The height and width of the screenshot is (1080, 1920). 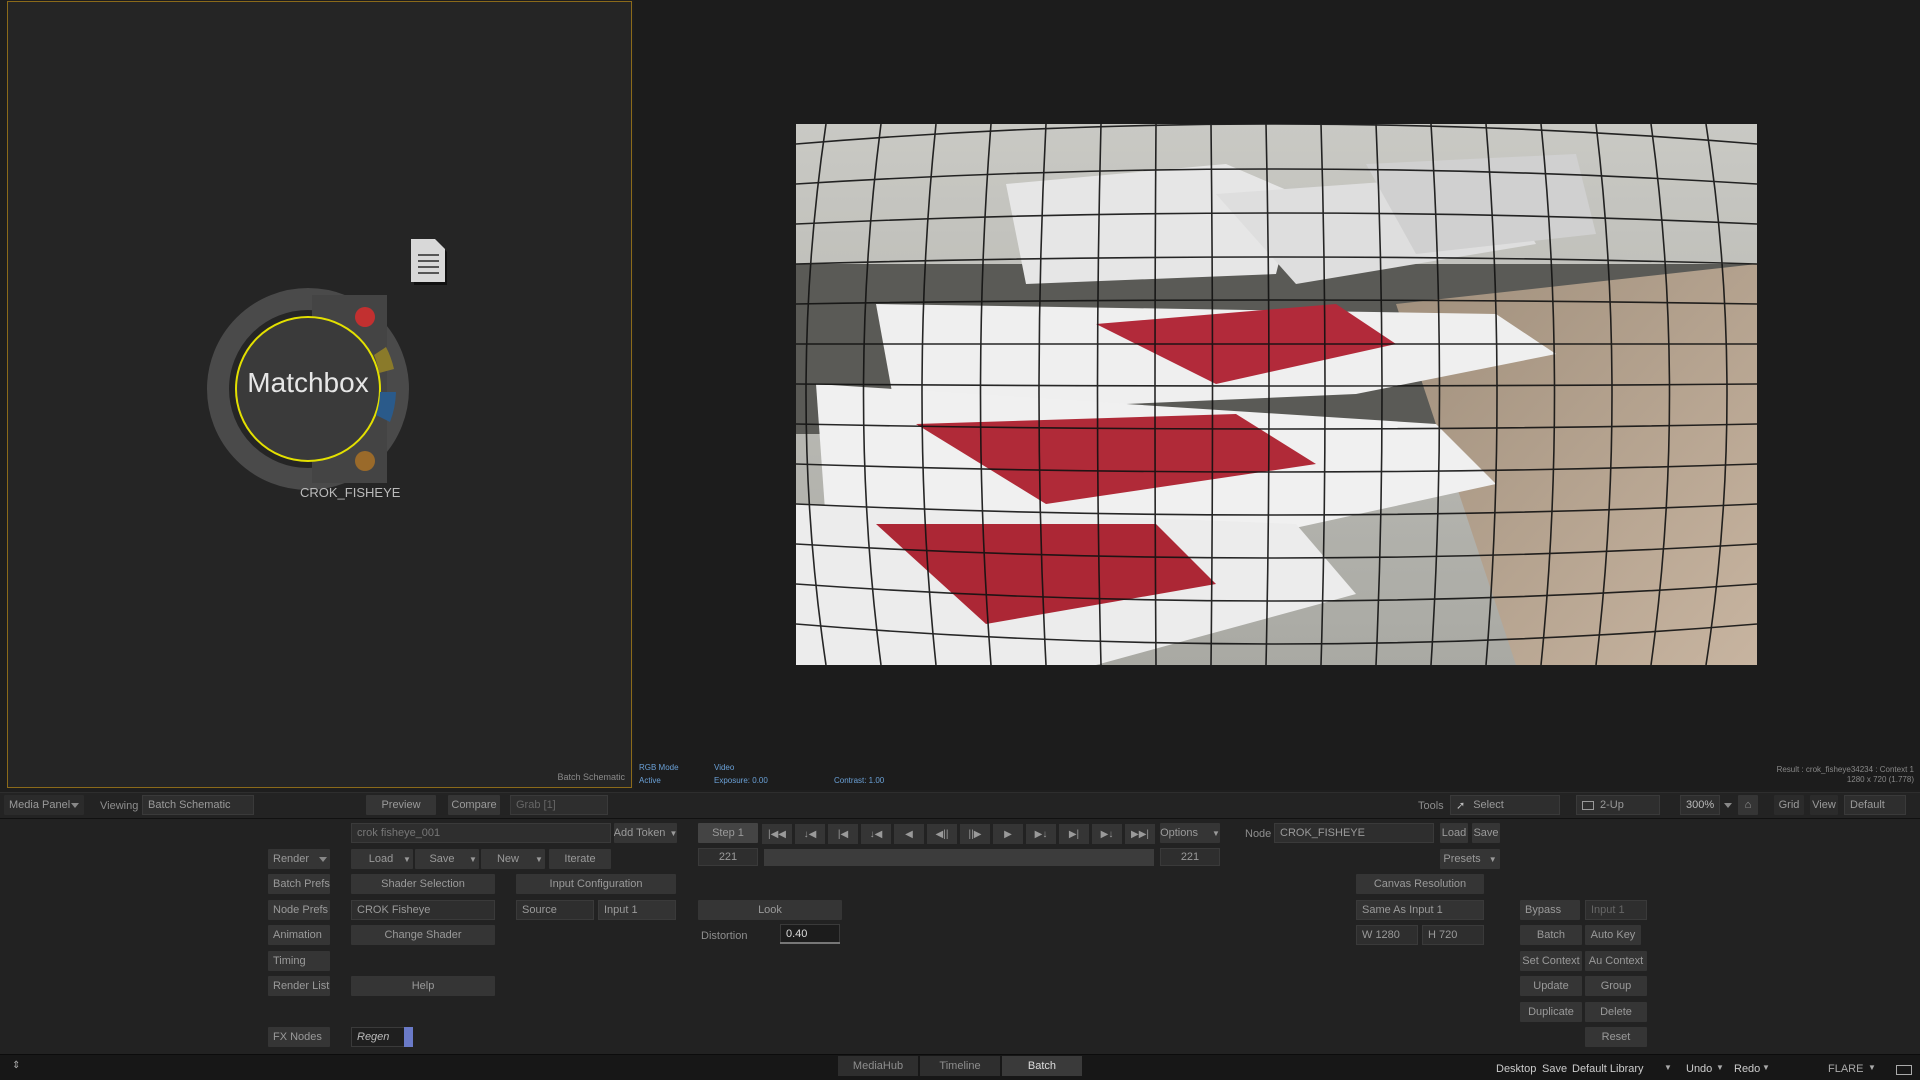 What do you see at coordinates (1728, 805) in the screenshot?
I see `zoom-chevron-down-icon` at bounding box center [1728, 805].